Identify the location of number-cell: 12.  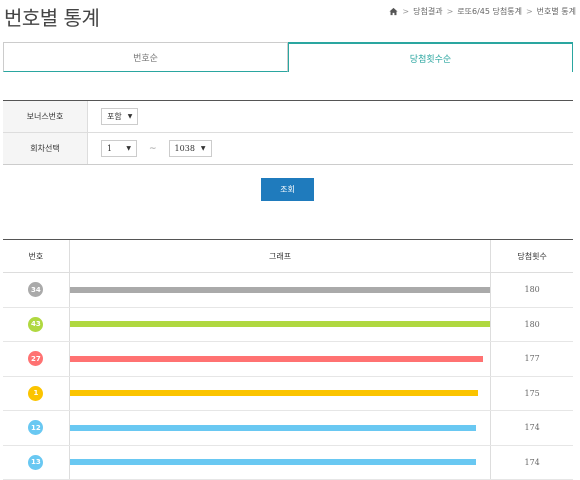
(36, 428).